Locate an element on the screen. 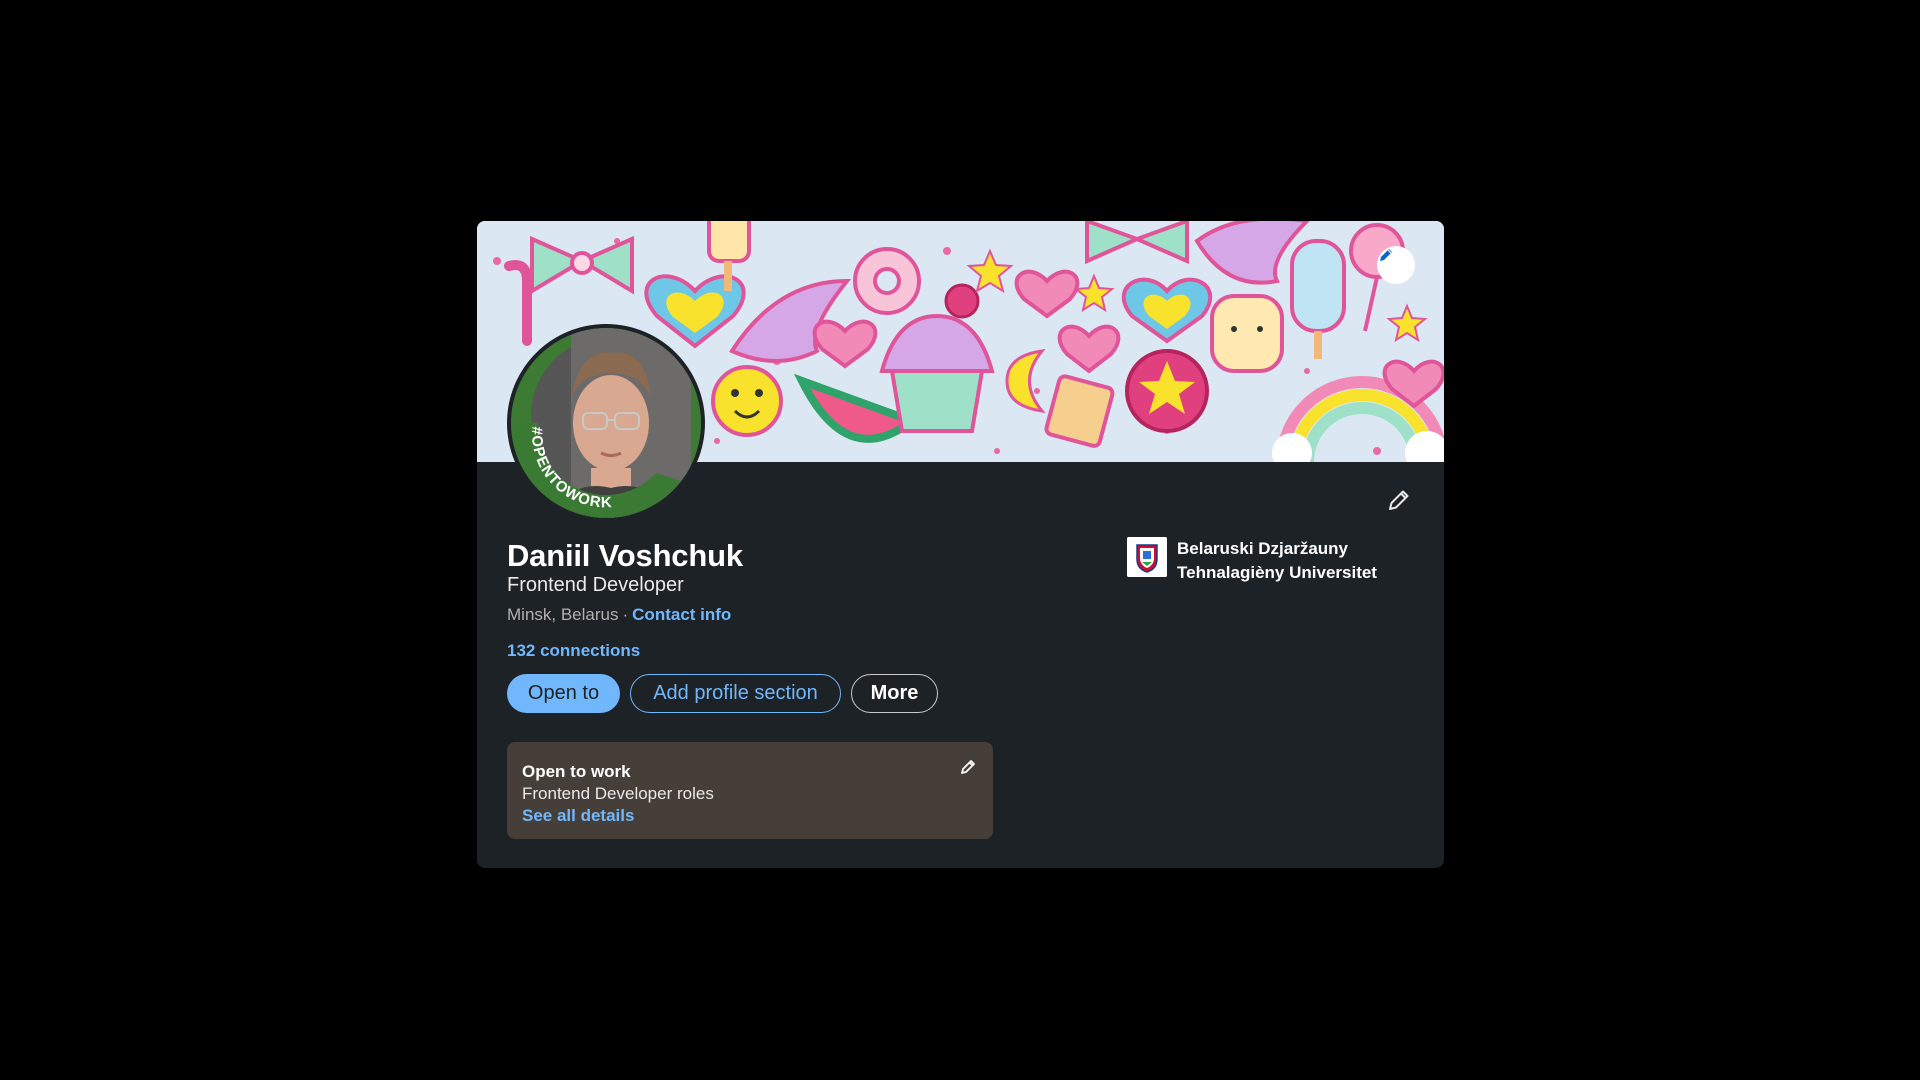 Image resolution: width=1920 pixels, height=1080 pixels. see-all-details-link: See all details is located at coordinates (578, 816).